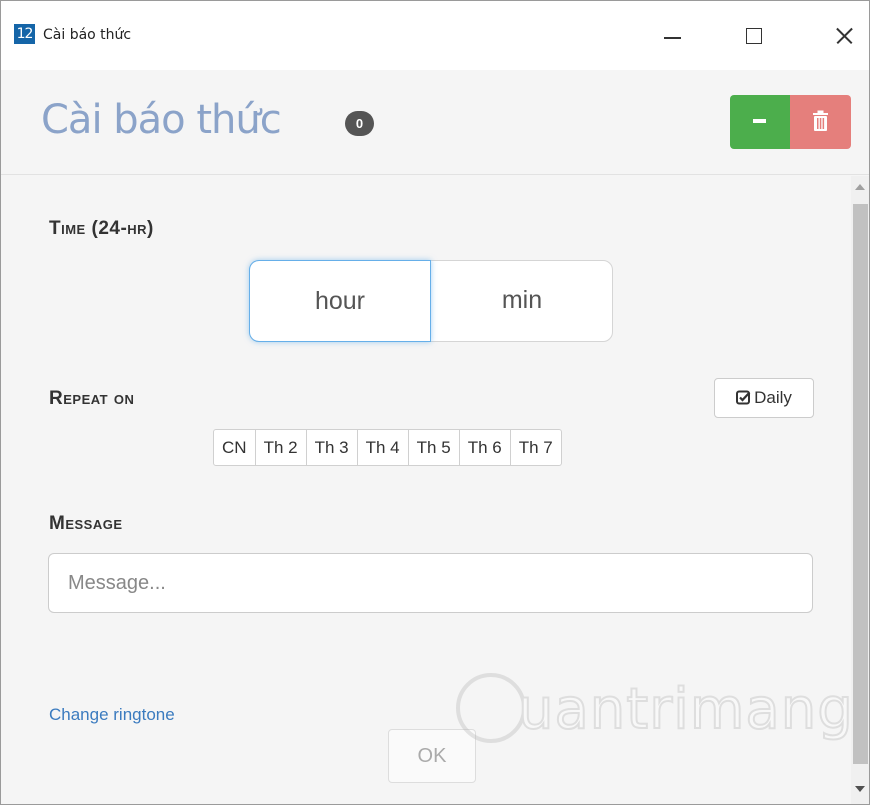 The image size is (870, 805). I want to click on scroll-thumb, so click(860, 484).